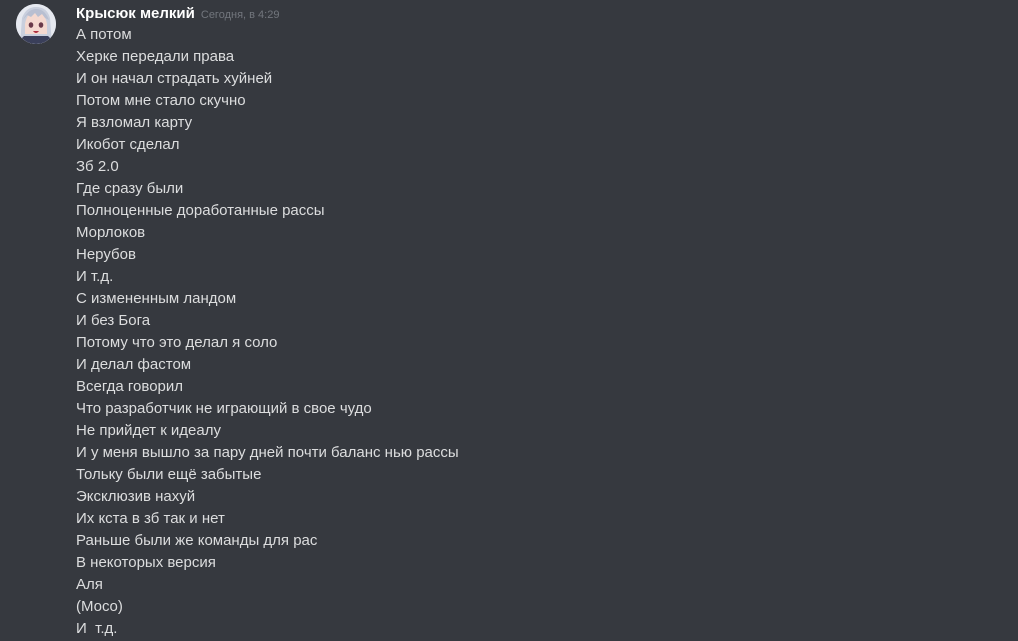 Image resolution: width=1018 pixels, height=641 pixels. I want to click on message-line: И делал фастом, so click(134, 364).